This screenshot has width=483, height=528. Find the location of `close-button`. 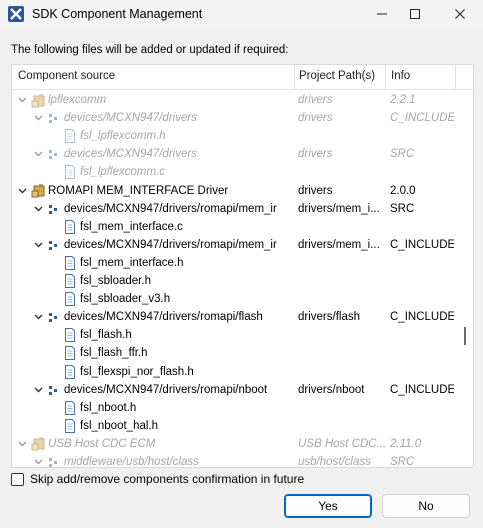

close-button is located at coordinates (460, 14).